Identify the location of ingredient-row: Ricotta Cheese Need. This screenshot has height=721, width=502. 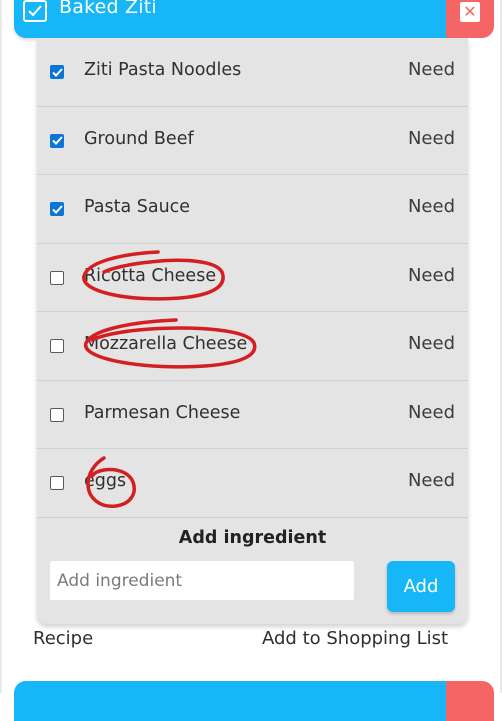
(252, 278).